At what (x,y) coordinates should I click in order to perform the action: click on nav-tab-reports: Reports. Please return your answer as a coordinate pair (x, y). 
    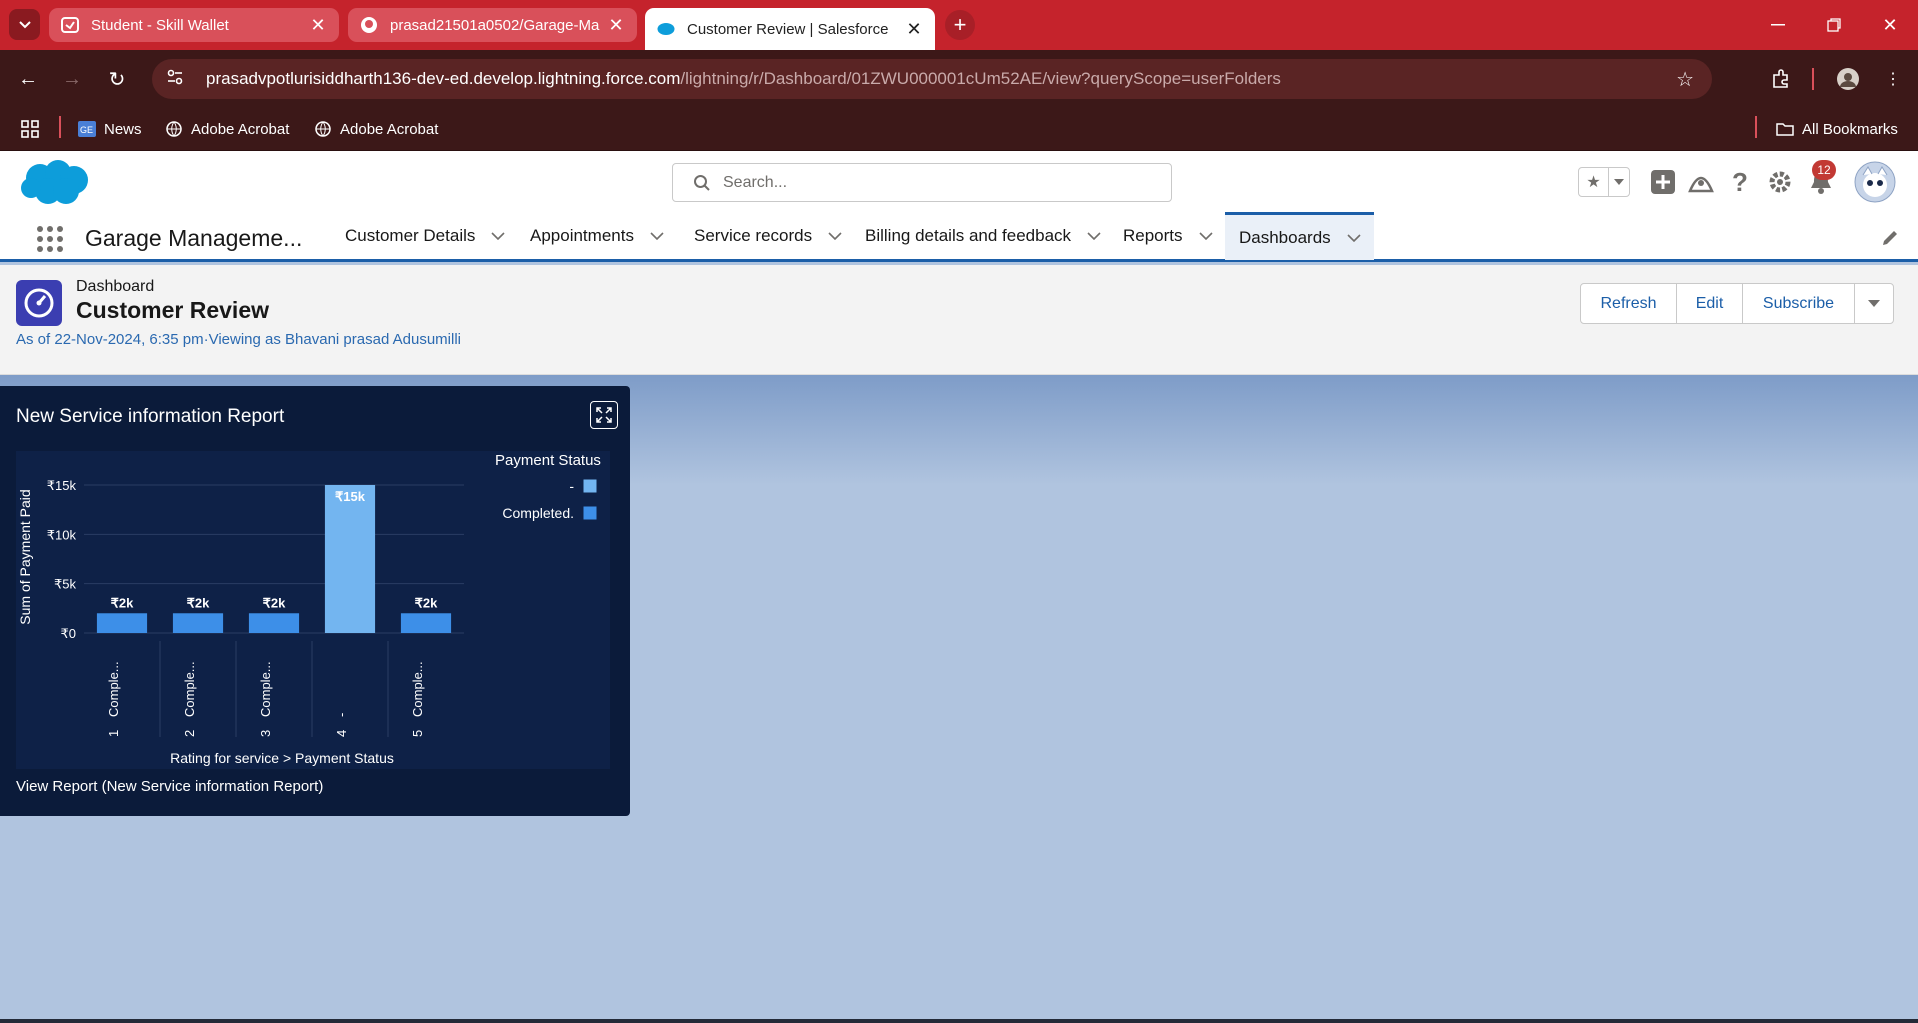
    Looking at the image, I should click on (1168, 236).